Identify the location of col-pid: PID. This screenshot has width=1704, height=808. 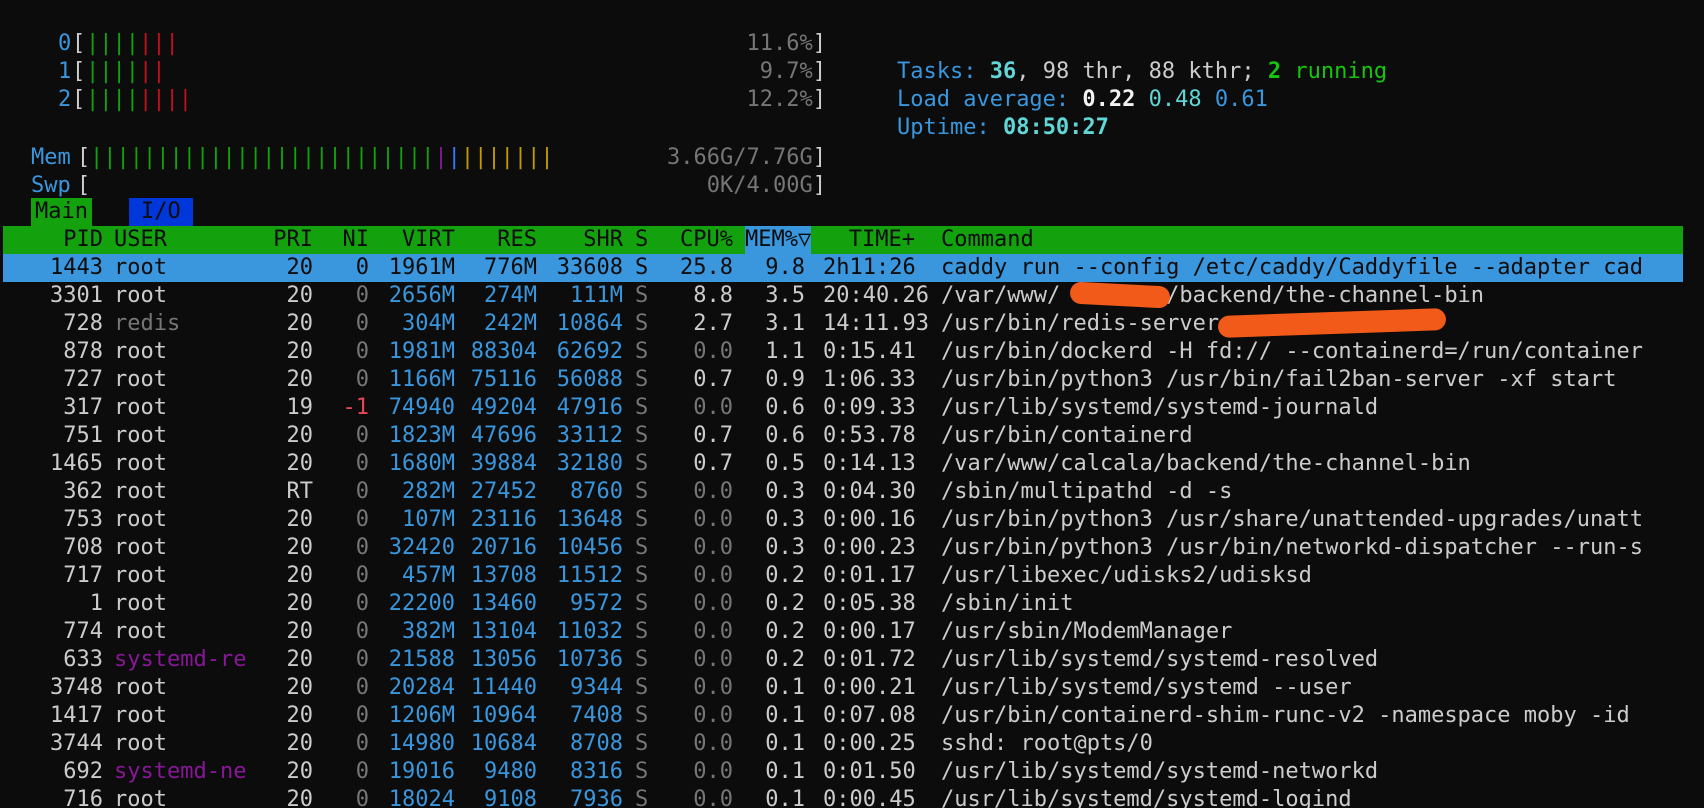
(53, 240).